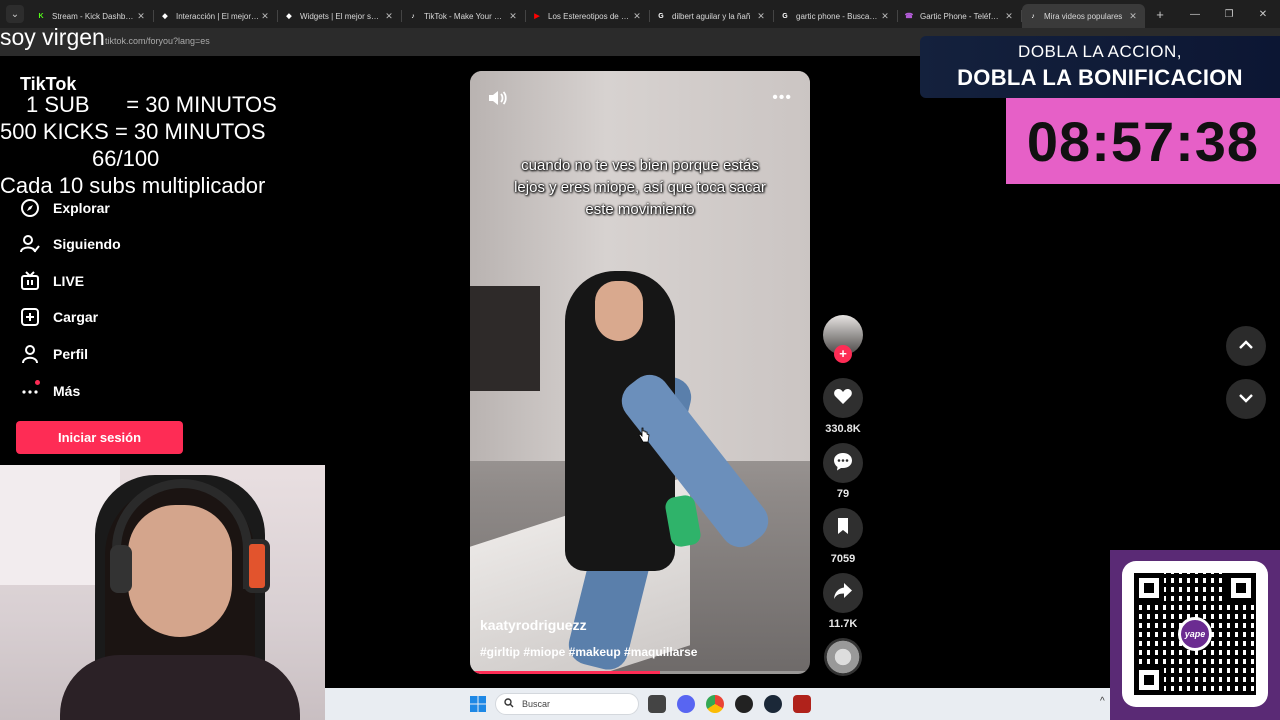  What do you see at coordinates (843, 354) in the screenshot?
I see `follow-plus-icon: +` at bounding box center [843, 354].